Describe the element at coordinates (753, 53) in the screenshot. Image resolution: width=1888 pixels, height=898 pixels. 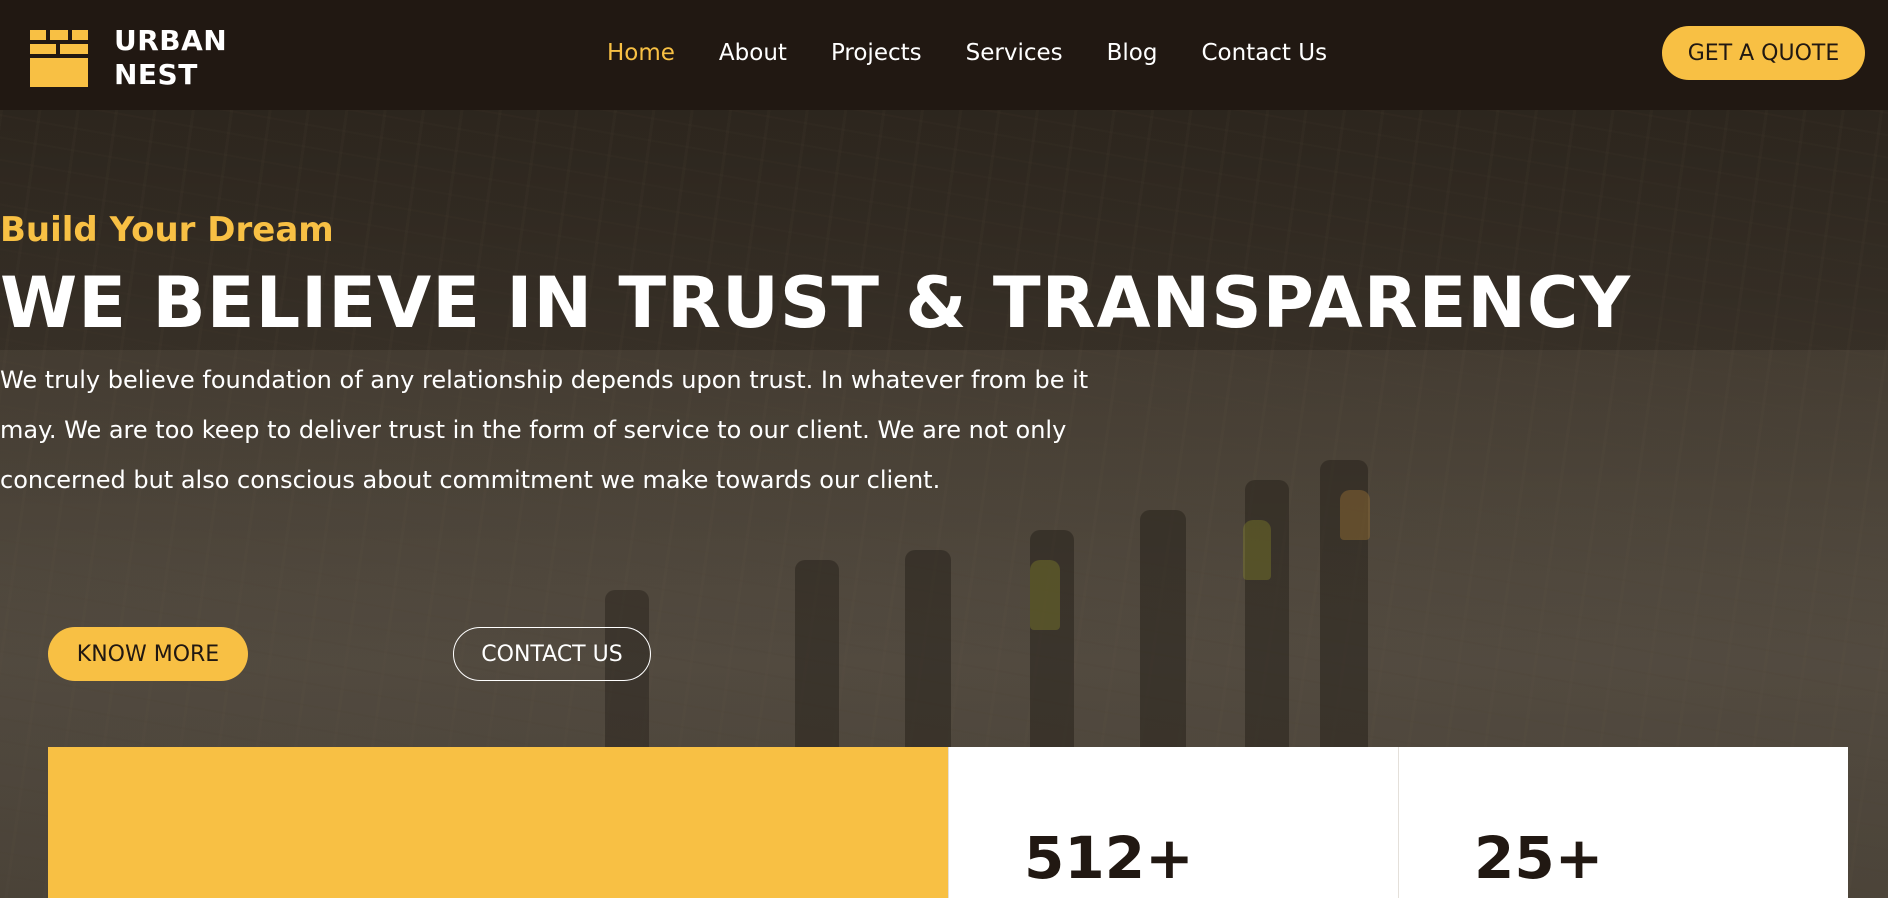
I see `nav-item-about: About` at that location.